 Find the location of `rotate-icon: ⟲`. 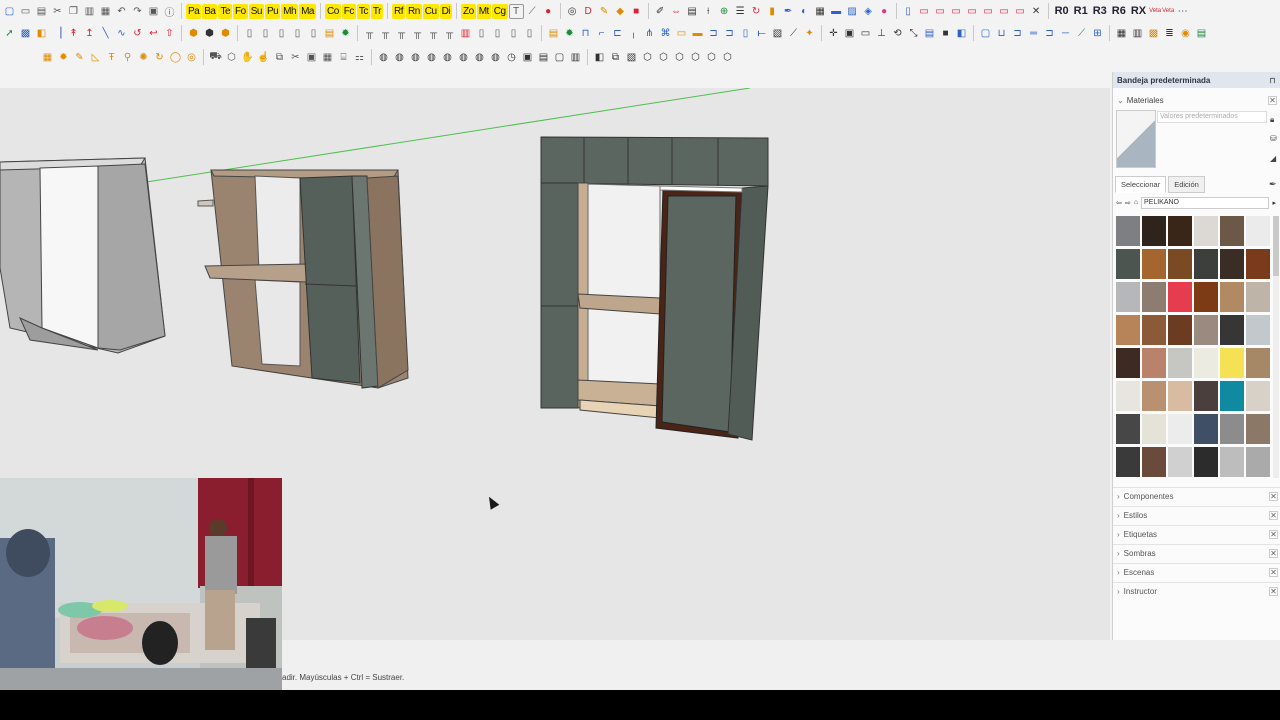

rotate-icon: ⟲ is located at coordinates (897, 33).